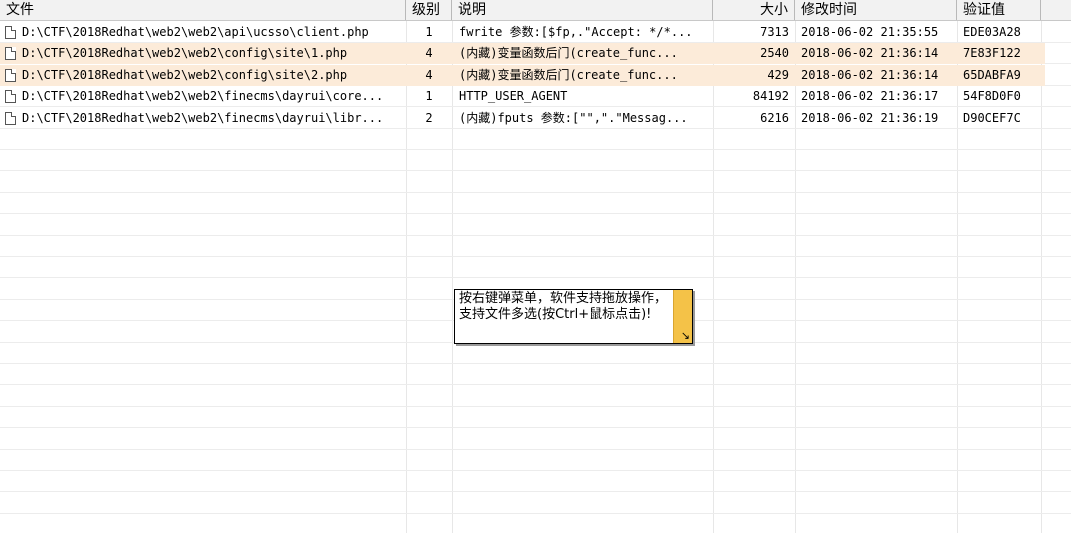 The height and width of the screenshot is (533, 1071). I want to click on cell-hash: D90CEF7C, so click(992, 117).